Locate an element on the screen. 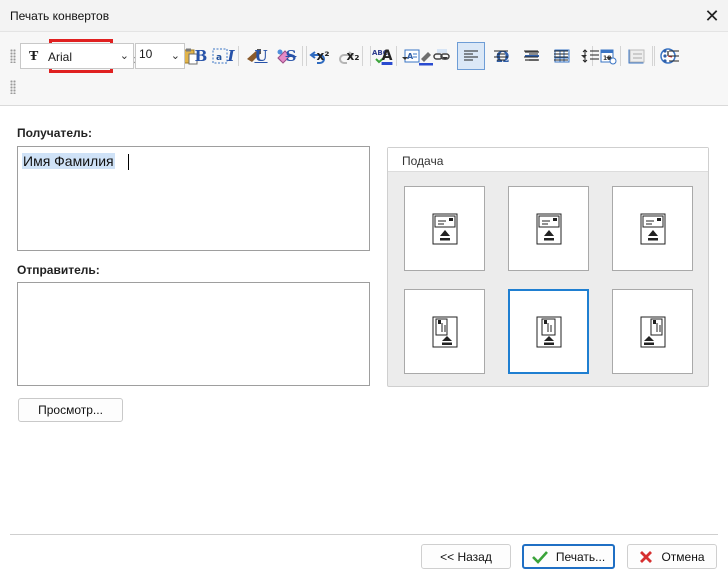 The width and height of the screenshot is (728, 578). align-left-button is located at coordinates (471, 56).